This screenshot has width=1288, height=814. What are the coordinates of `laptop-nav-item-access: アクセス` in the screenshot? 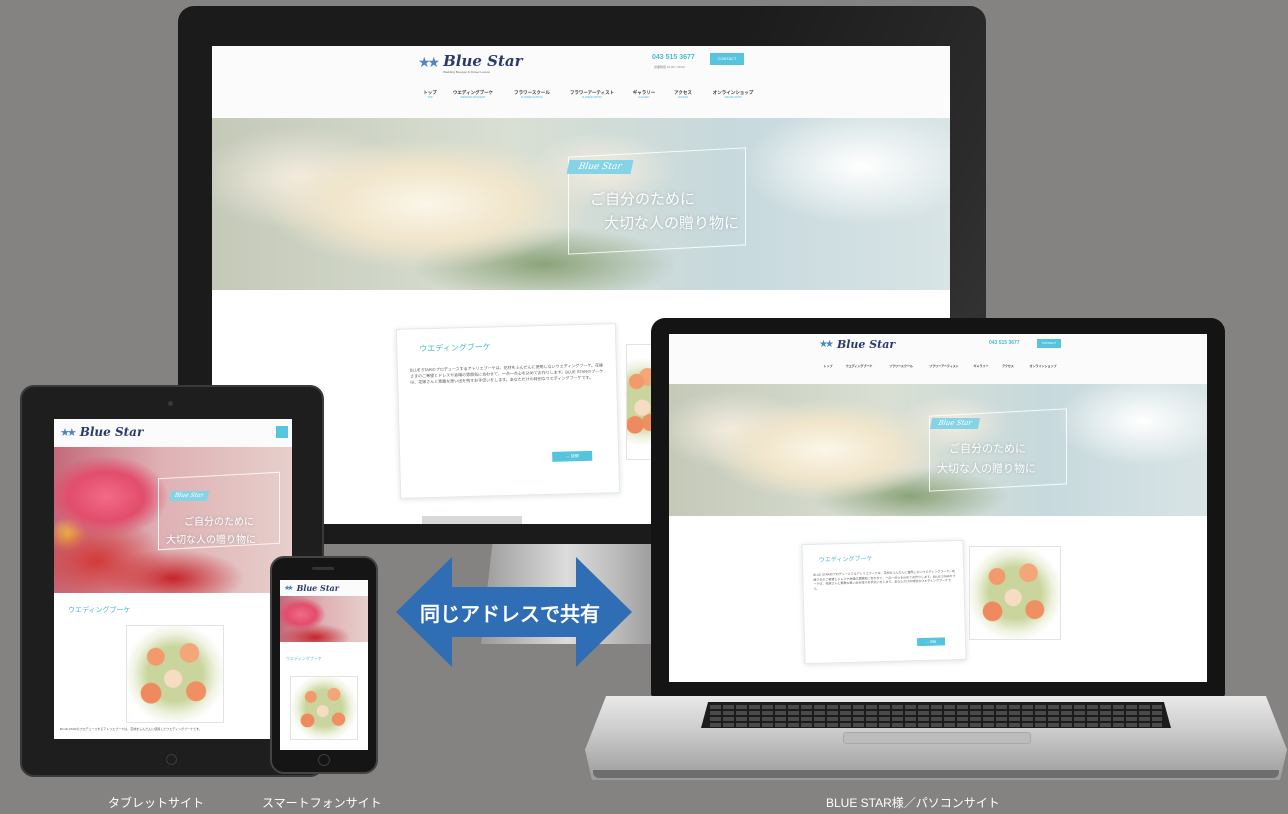 It's located at (1008, 366).